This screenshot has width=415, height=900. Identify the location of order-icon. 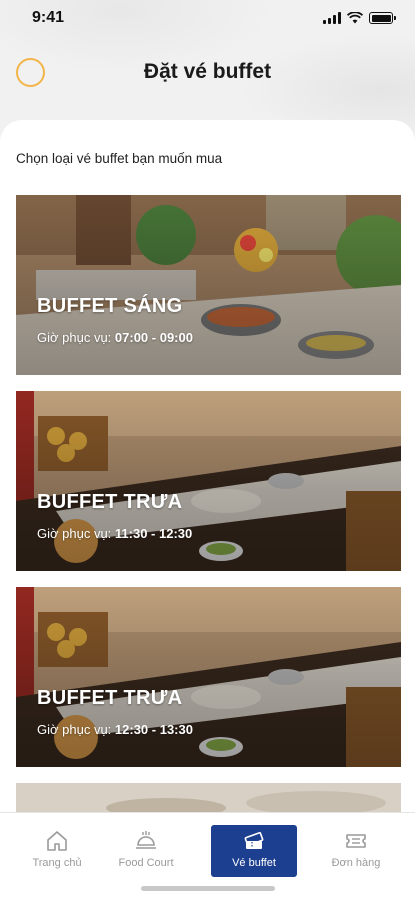
(356, 841).